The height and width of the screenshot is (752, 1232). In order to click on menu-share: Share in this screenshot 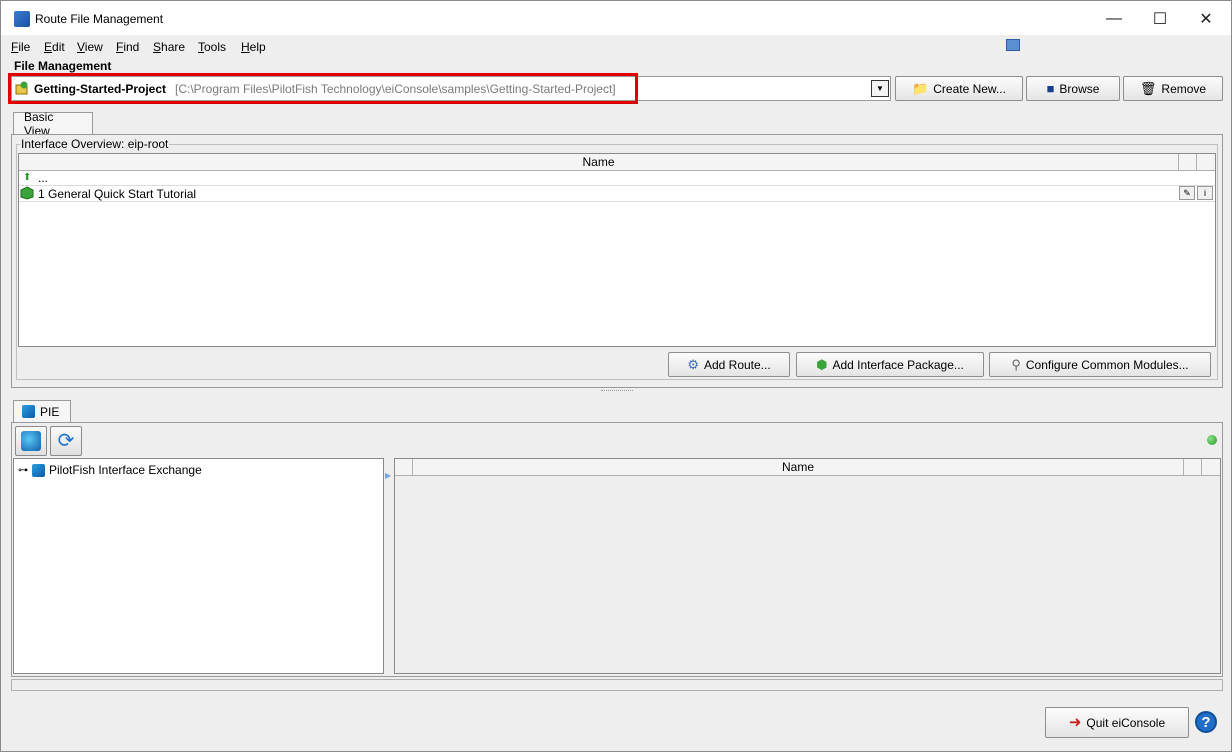, I will do `click(169, 47)`.